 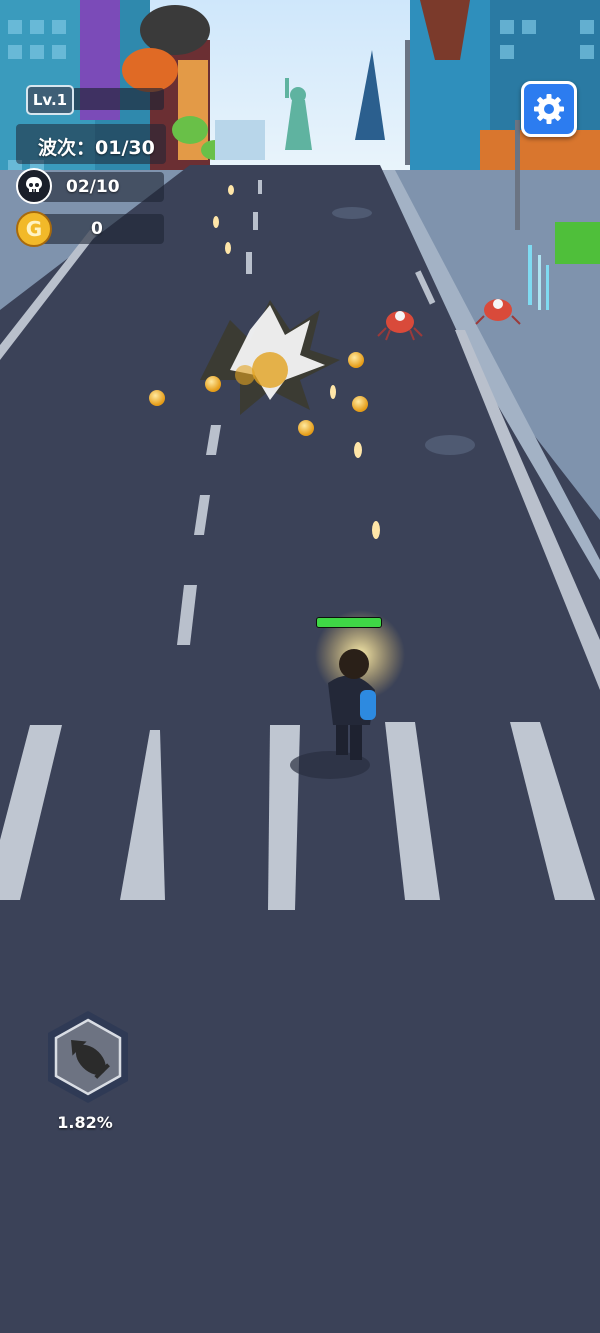 What do you see at coordinates (85, 1122) in the screenshot?
I see `bomb-charge-percent: 1.82%` at bounding box center [85, 1122].